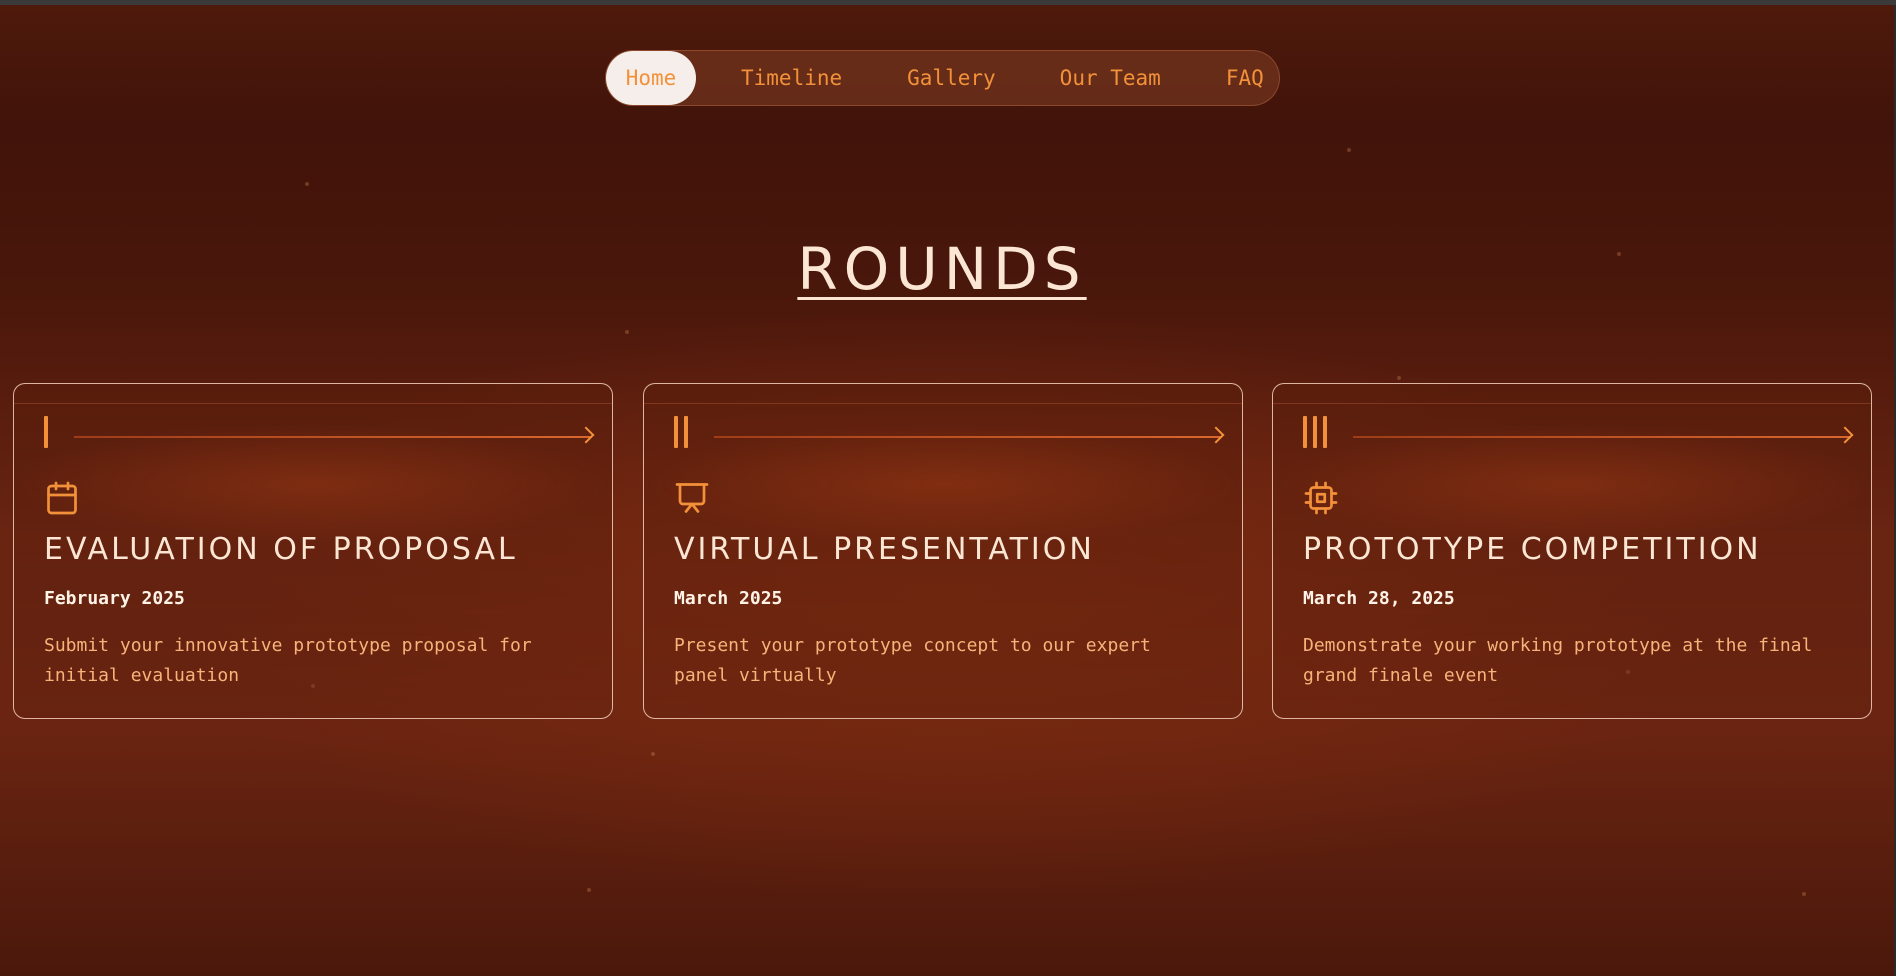 This screenshot has width=1896, height=976. I want to click on nav-timeline: Timeline, so click(791, 78).